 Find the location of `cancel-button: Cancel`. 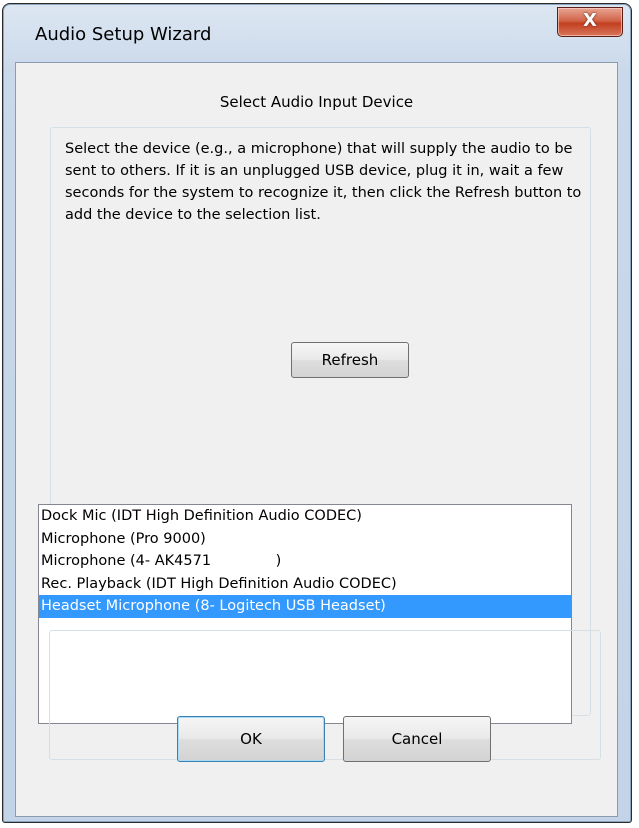

cancel-button: Cancel is located at coordinates (417, 739).